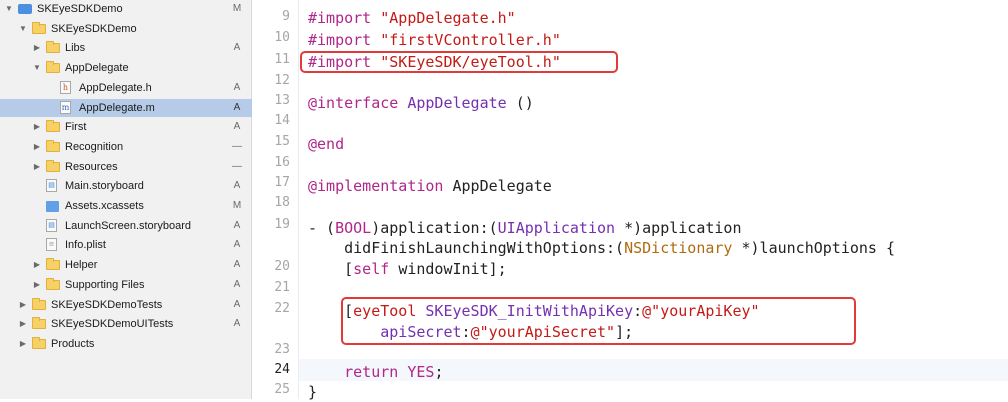  I want to click on navigator-item-label: Helper, so click(81, 265).